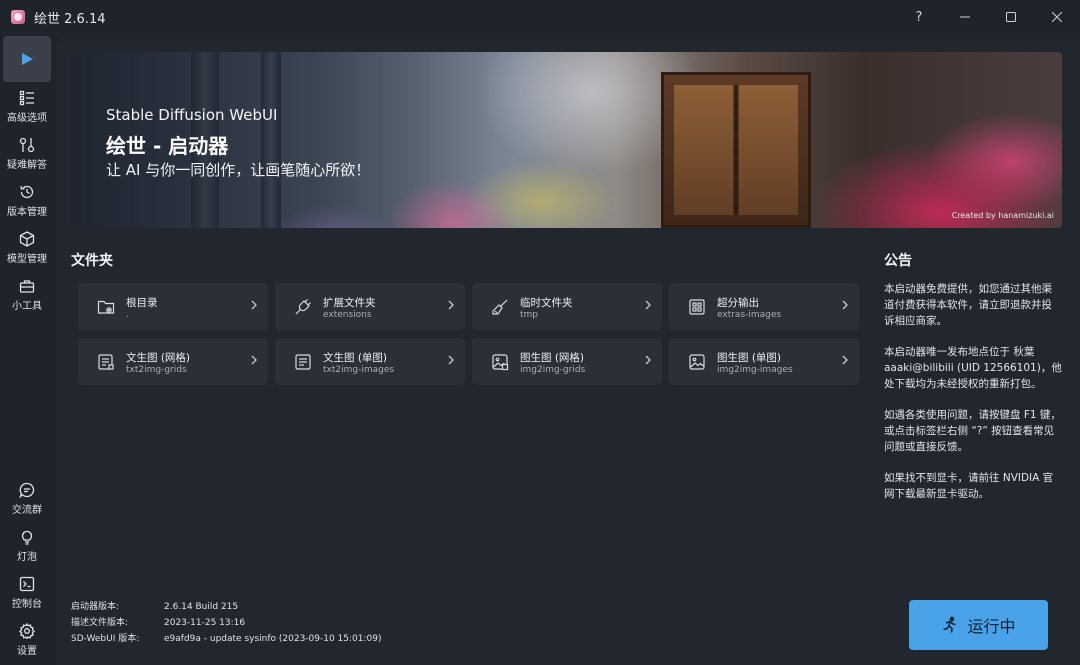  I want to click on window-title: 绘世 2.6.14, so click(70, 19).